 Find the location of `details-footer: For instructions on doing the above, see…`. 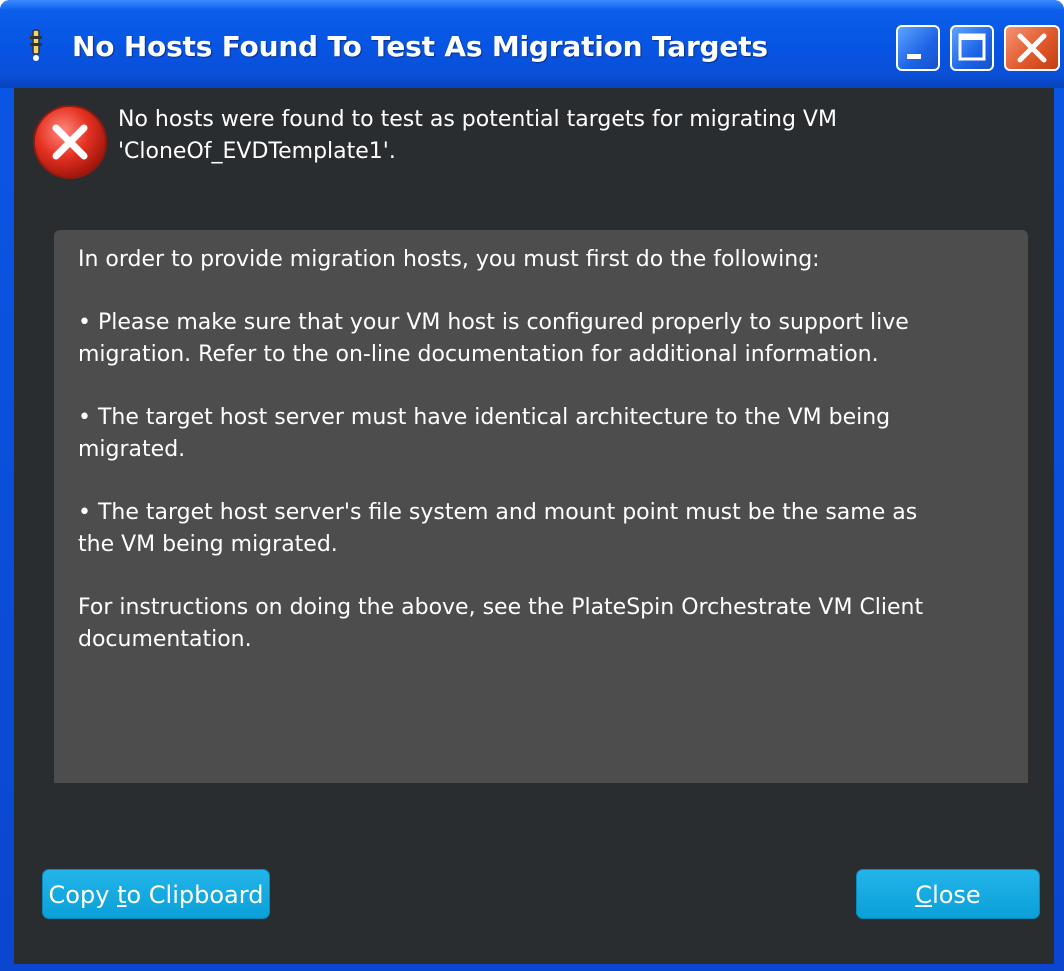

details-footer: For instructions on doing the above, see… is located at coordinates (541, 624).